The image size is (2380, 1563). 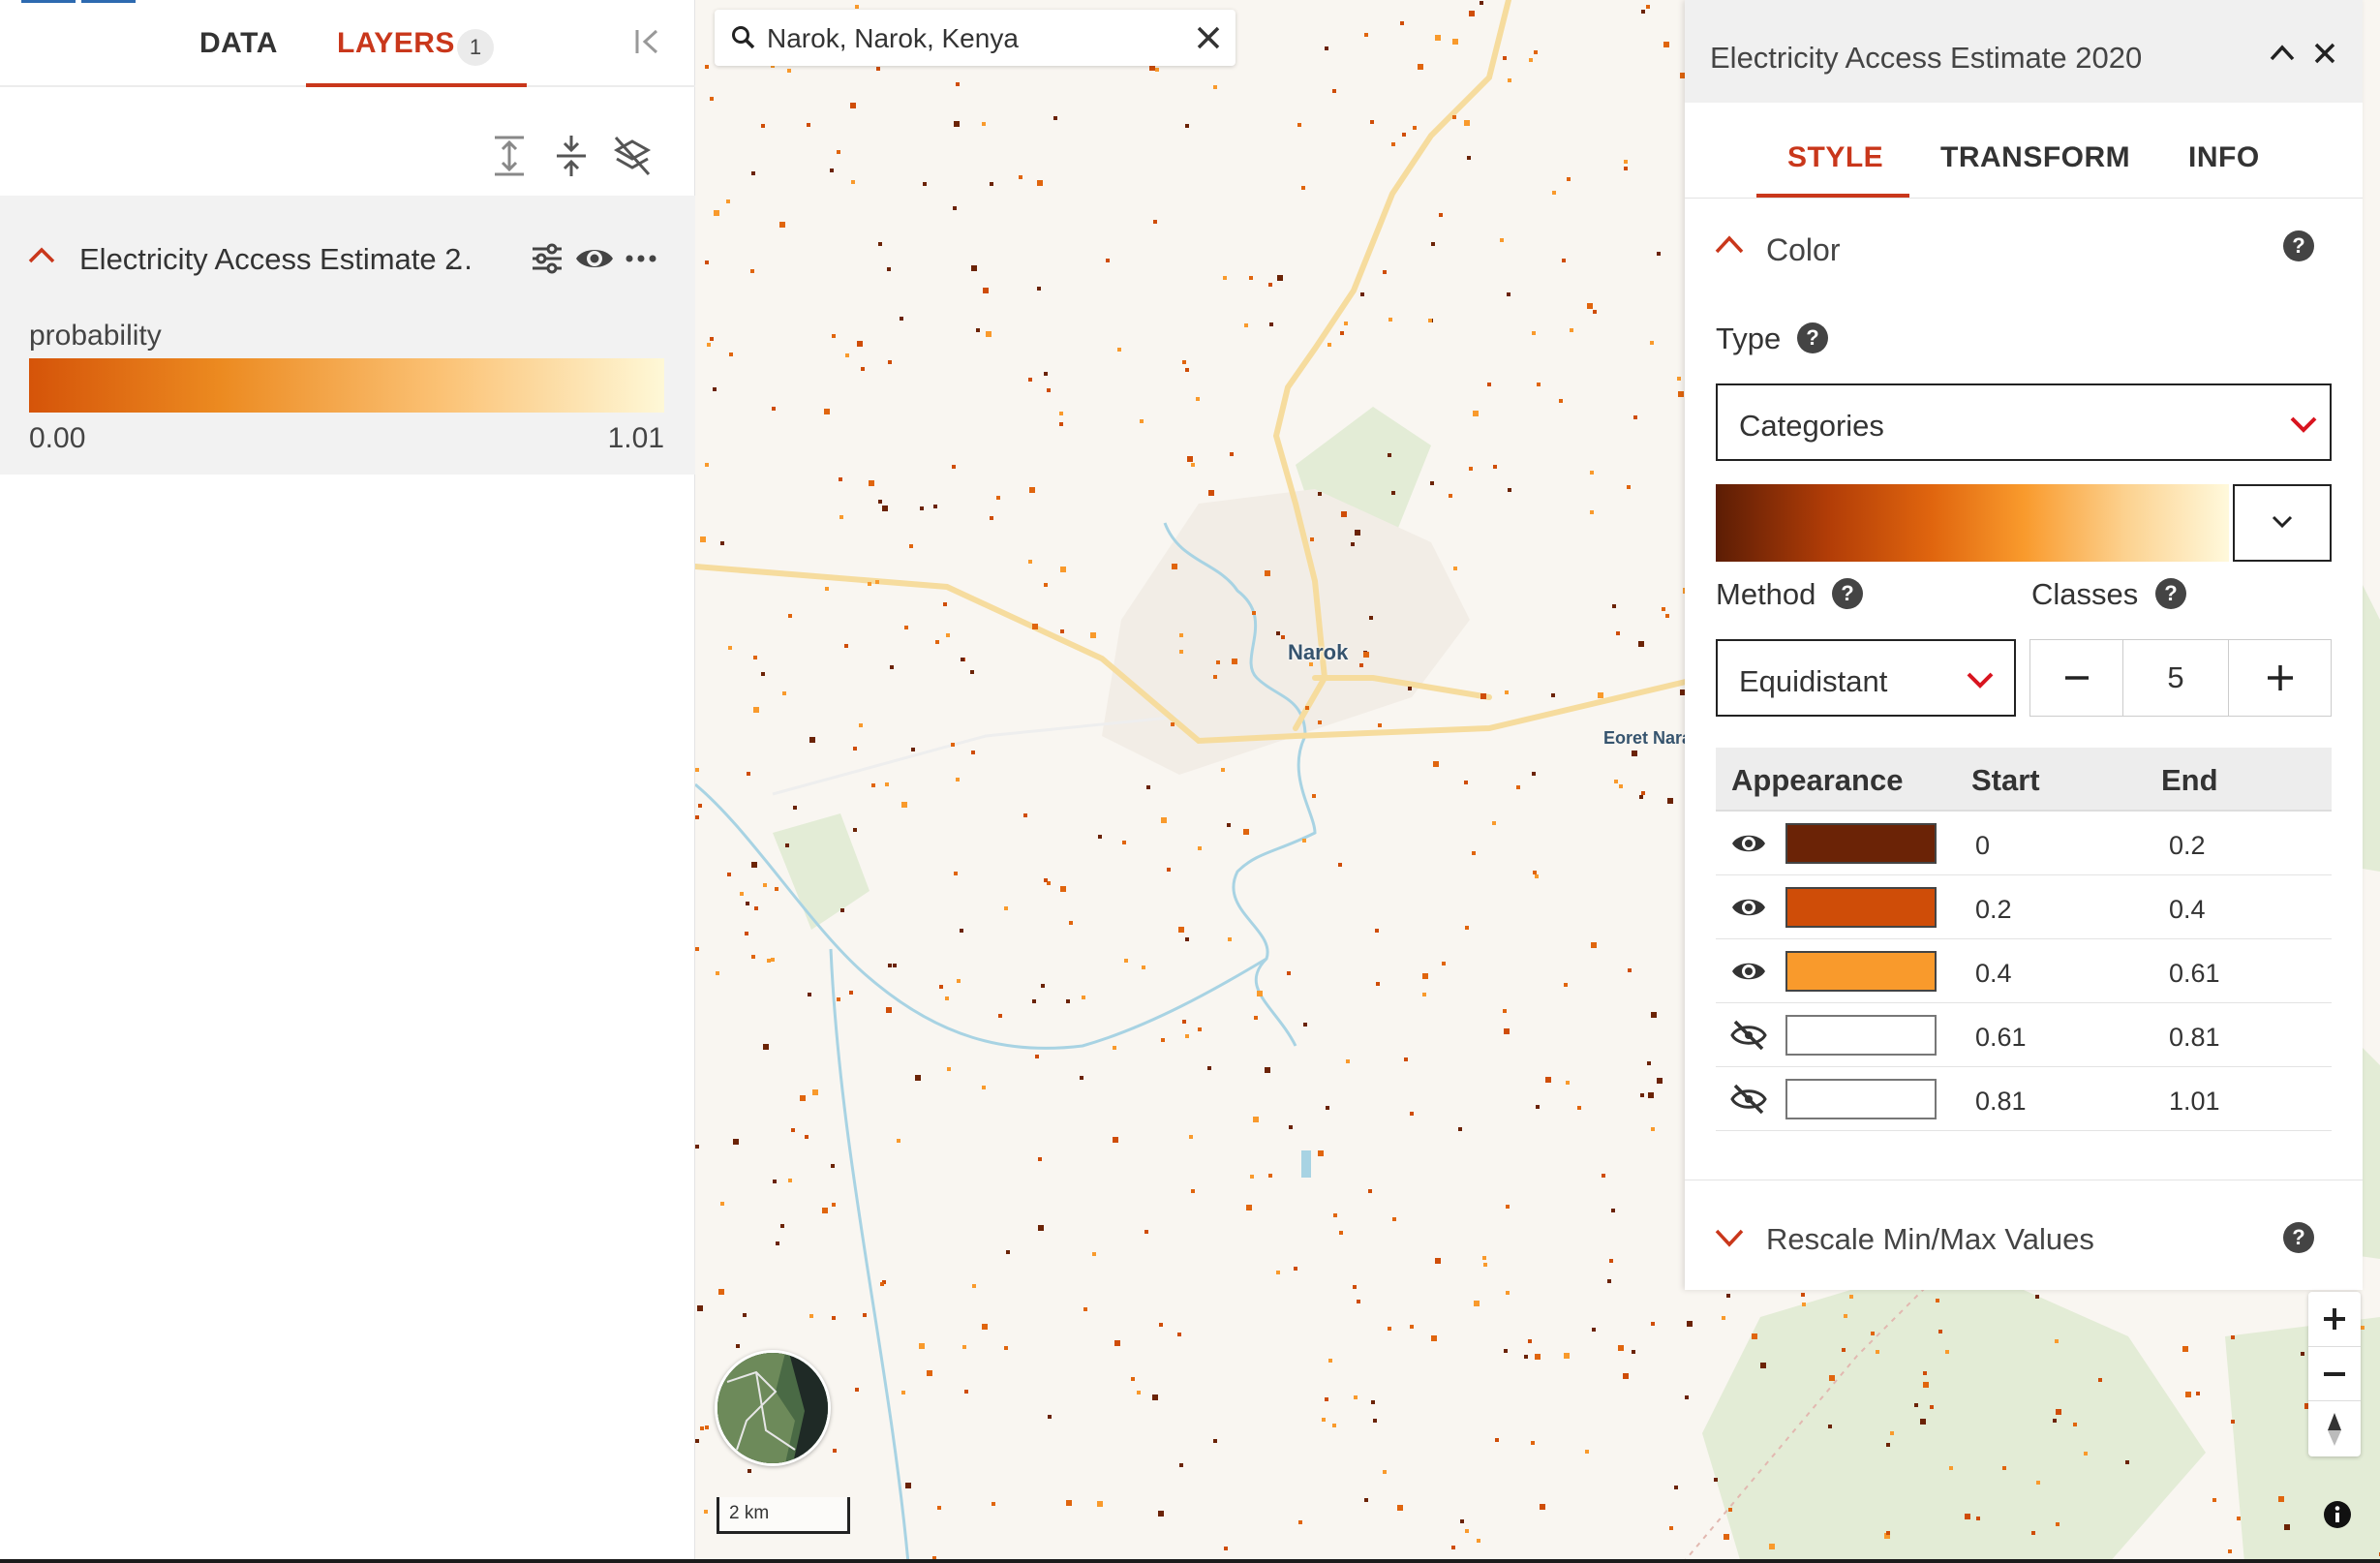 I want to click on table-row: 0.81 1.01, so click(x=2024, y=1099).